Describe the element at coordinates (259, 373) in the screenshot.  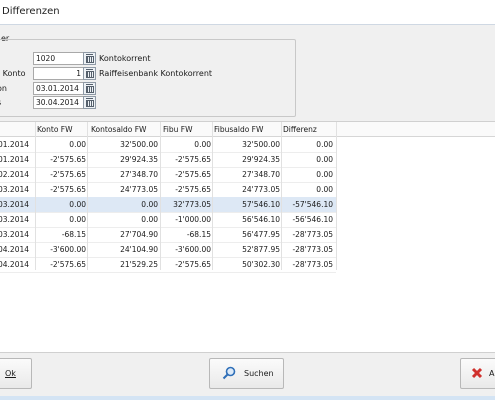
I see `search-button-label: Suchen` at that location.